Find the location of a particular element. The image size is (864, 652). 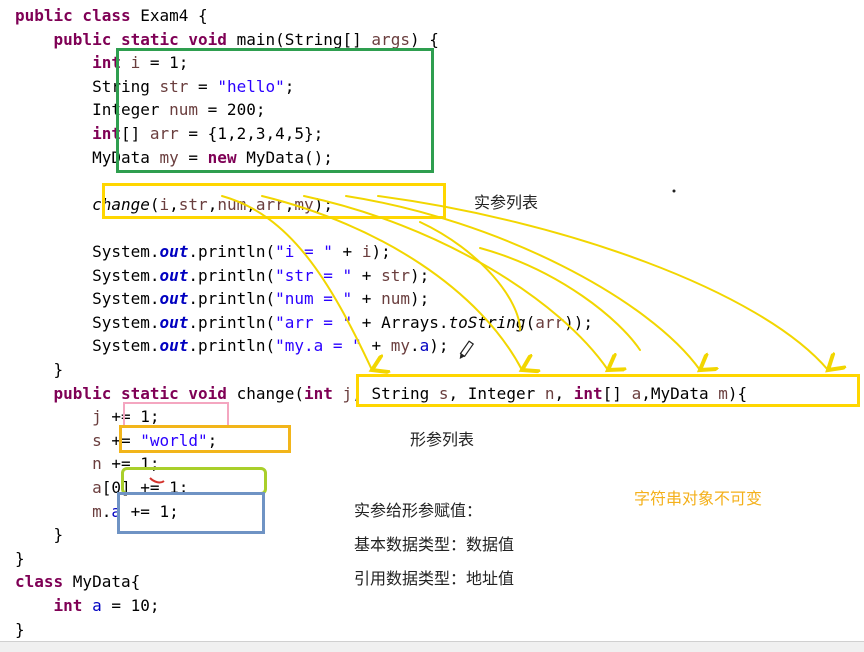

code-token: "my.a = " is located at coordinates (318, 346).